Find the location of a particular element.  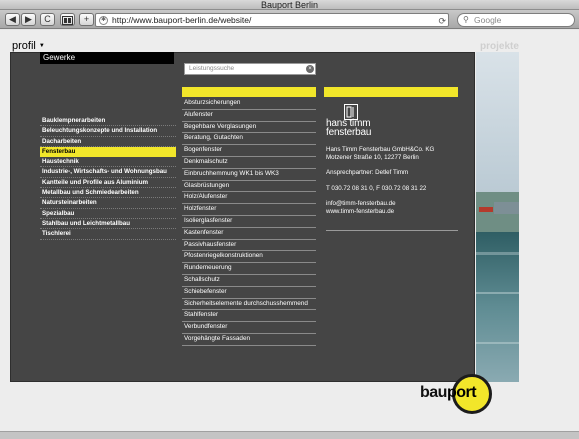

service-item: Glasbrüstungen is located at coordinates (249, 187).